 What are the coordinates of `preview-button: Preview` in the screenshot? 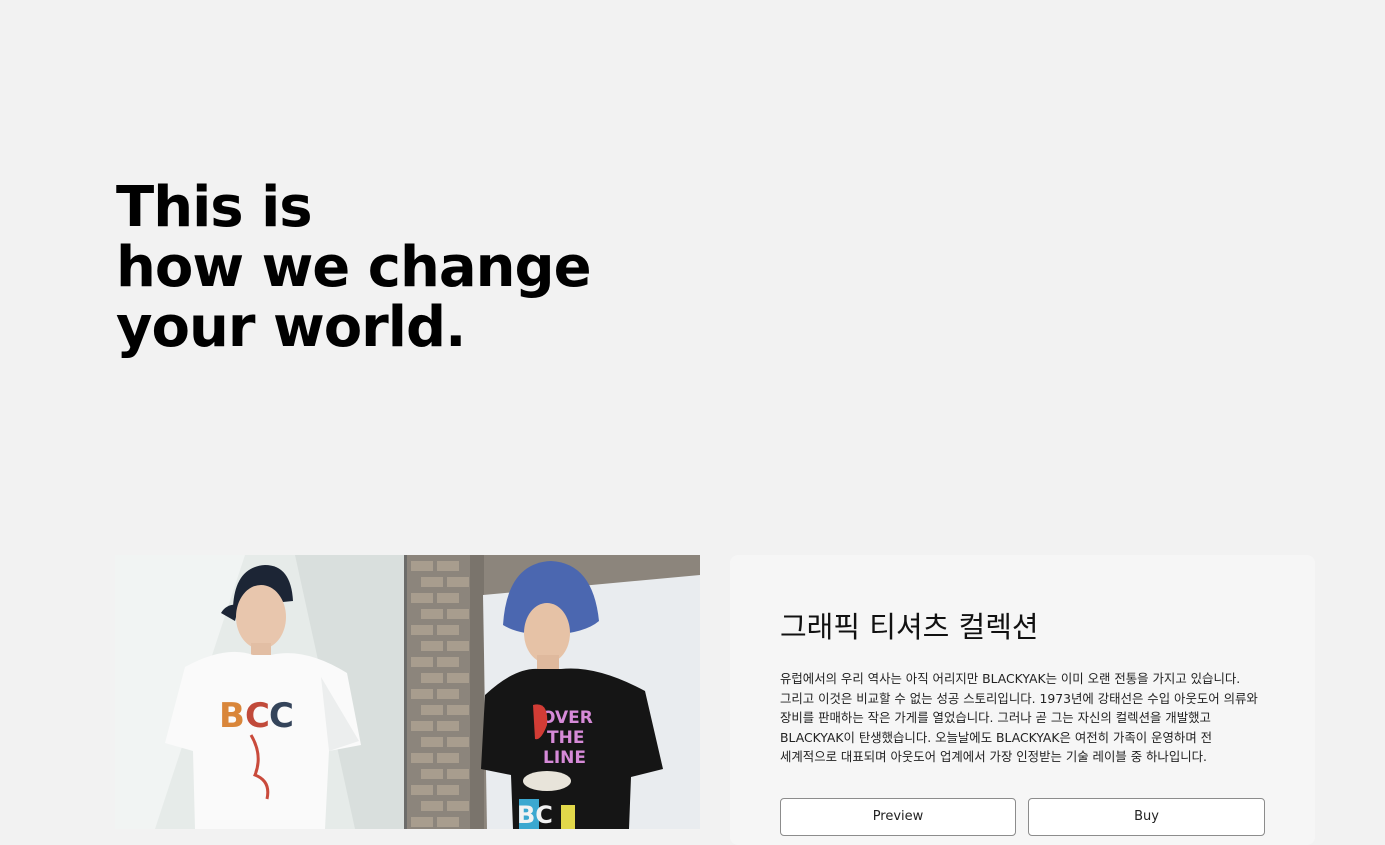 It's located at (898, 817).